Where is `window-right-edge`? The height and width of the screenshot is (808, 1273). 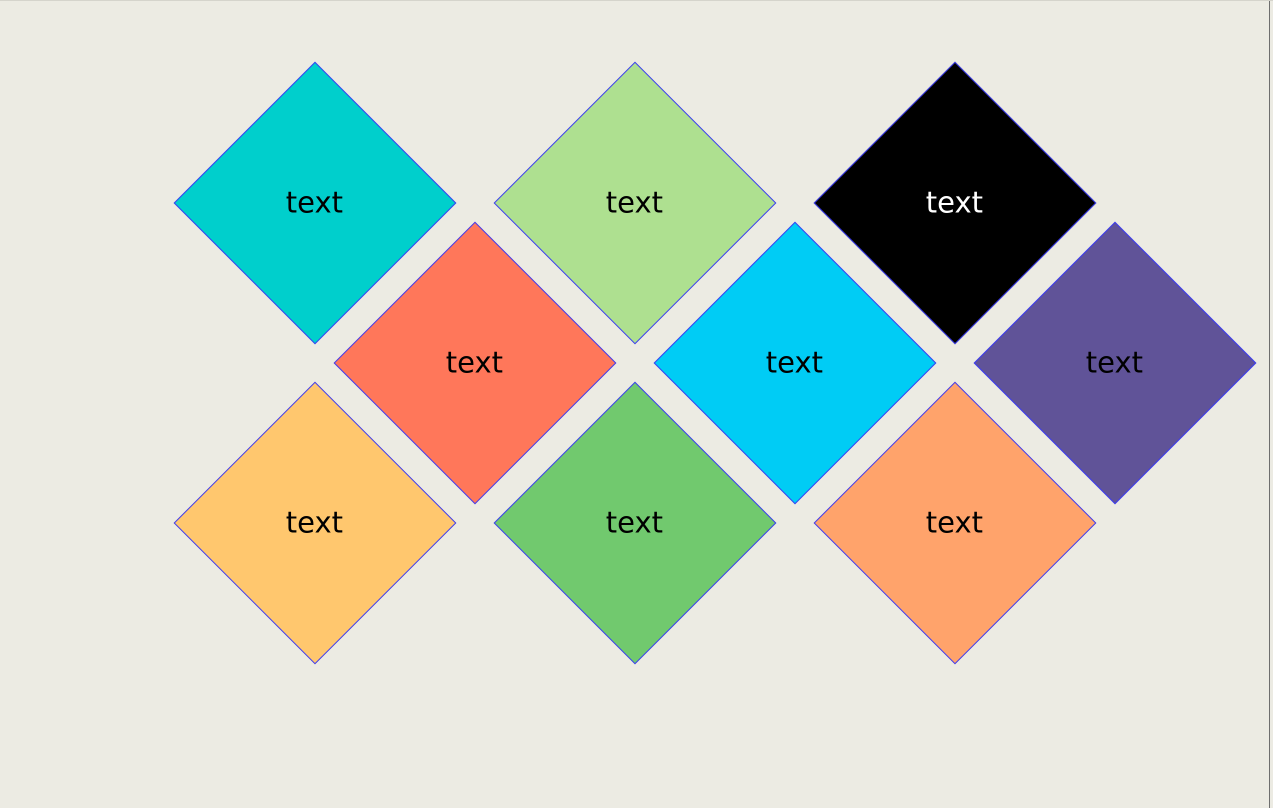 window-right-edge is located at coordinates (1269, 404).